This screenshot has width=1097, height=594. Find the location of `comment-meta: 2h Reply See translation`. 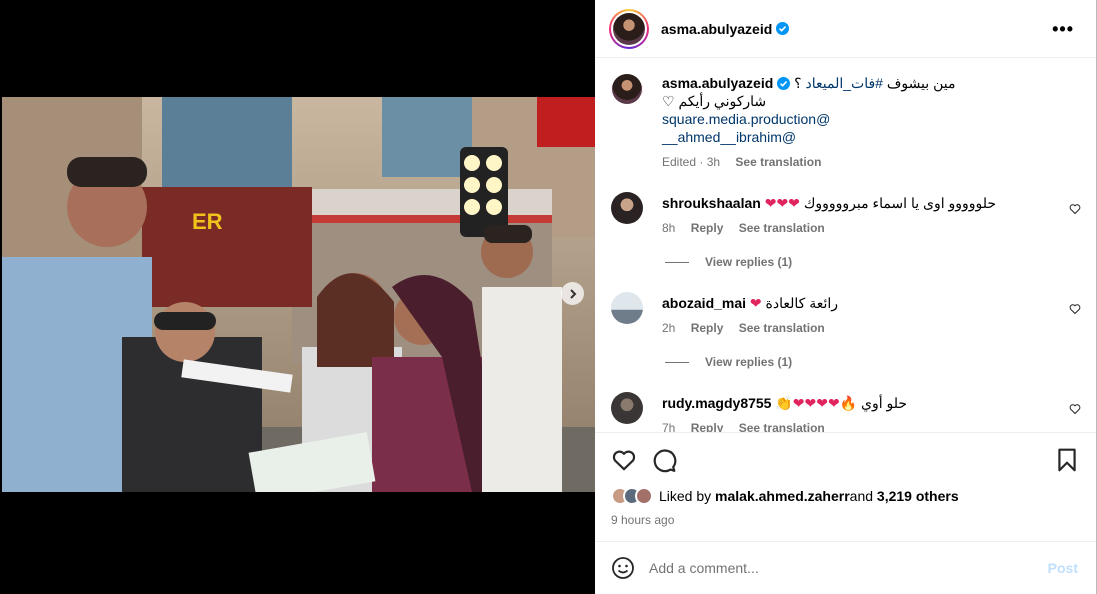

comment-meta: 2h Reply See translation is located at coordinates (743, 328).